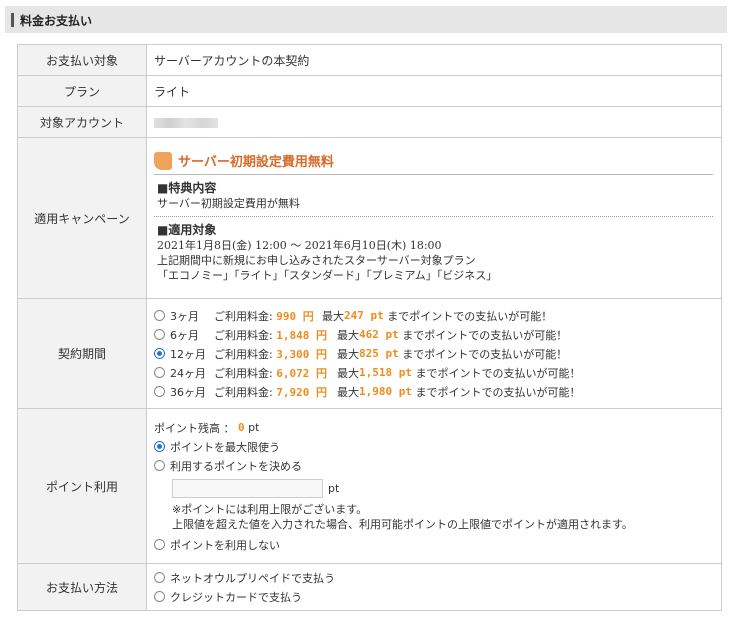  I want to click on dotted-divider, so click(433, 216).